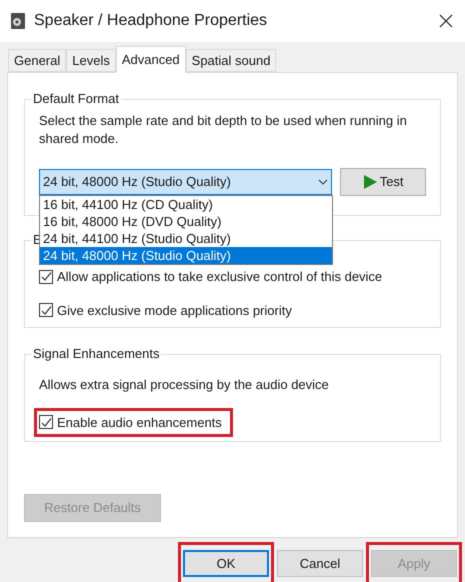 The height and width of the screenshot is (582, 465). Describe the element at coordinates (174, 311) in the screenshot. I see `checkbox-label: Give exclusive mode applications priority` at that location.